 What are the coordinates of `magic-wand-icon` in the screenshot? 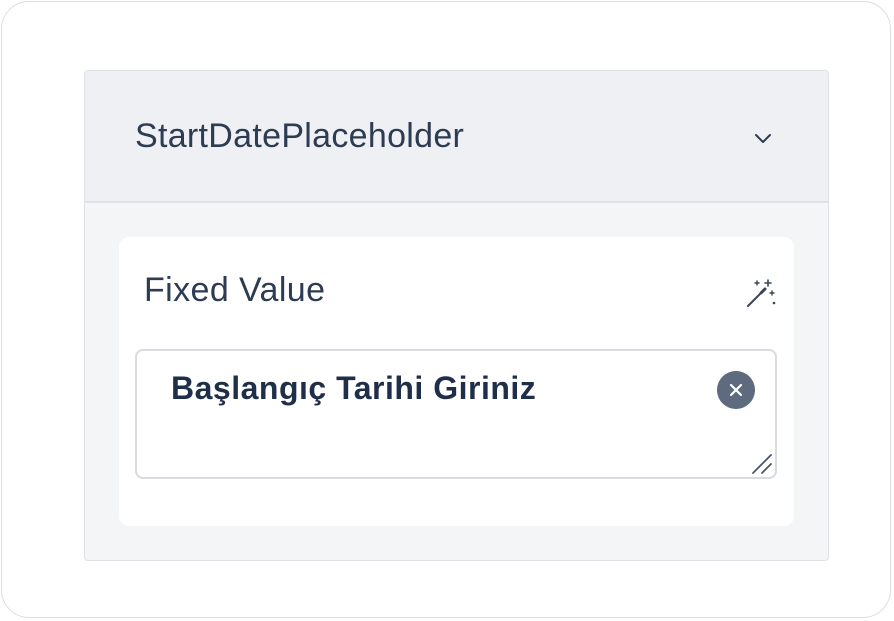 It's located at (760, 294).